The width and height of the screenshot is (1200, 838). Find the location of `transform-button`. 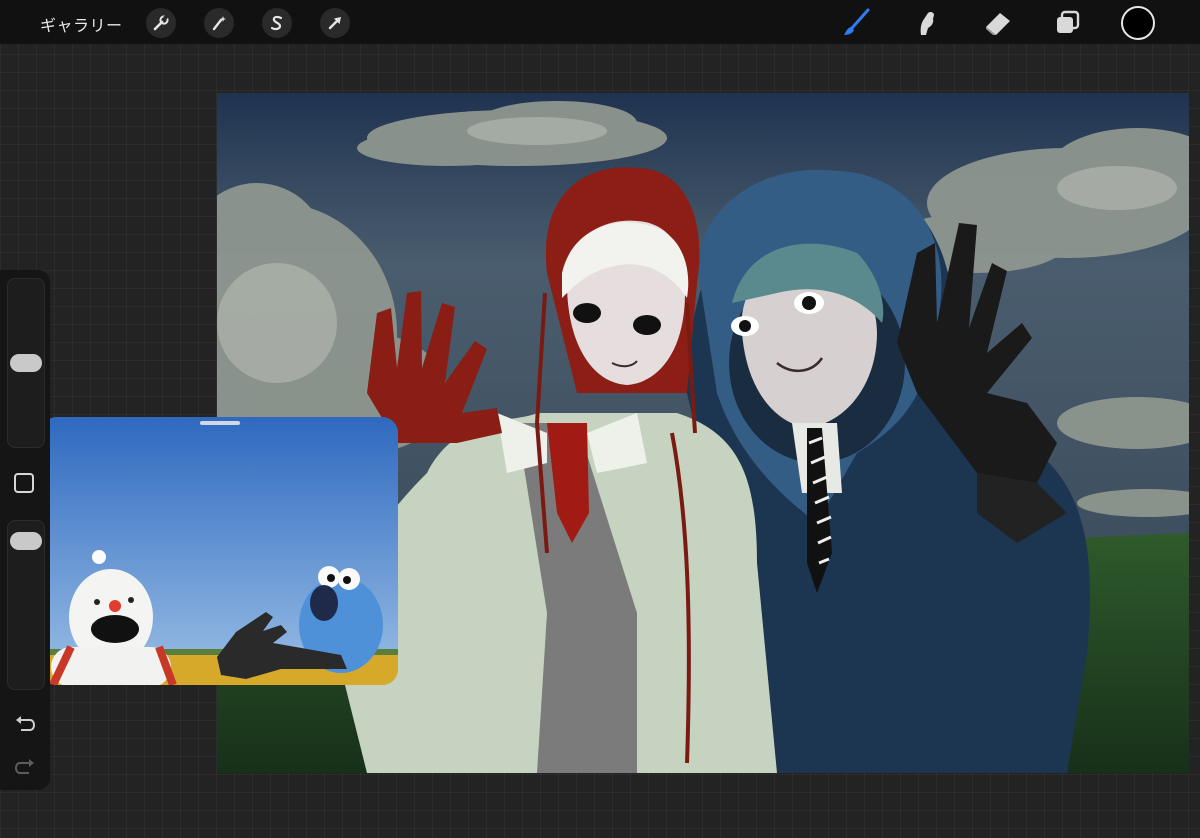

transform-button is located at coordinates (335, 23).